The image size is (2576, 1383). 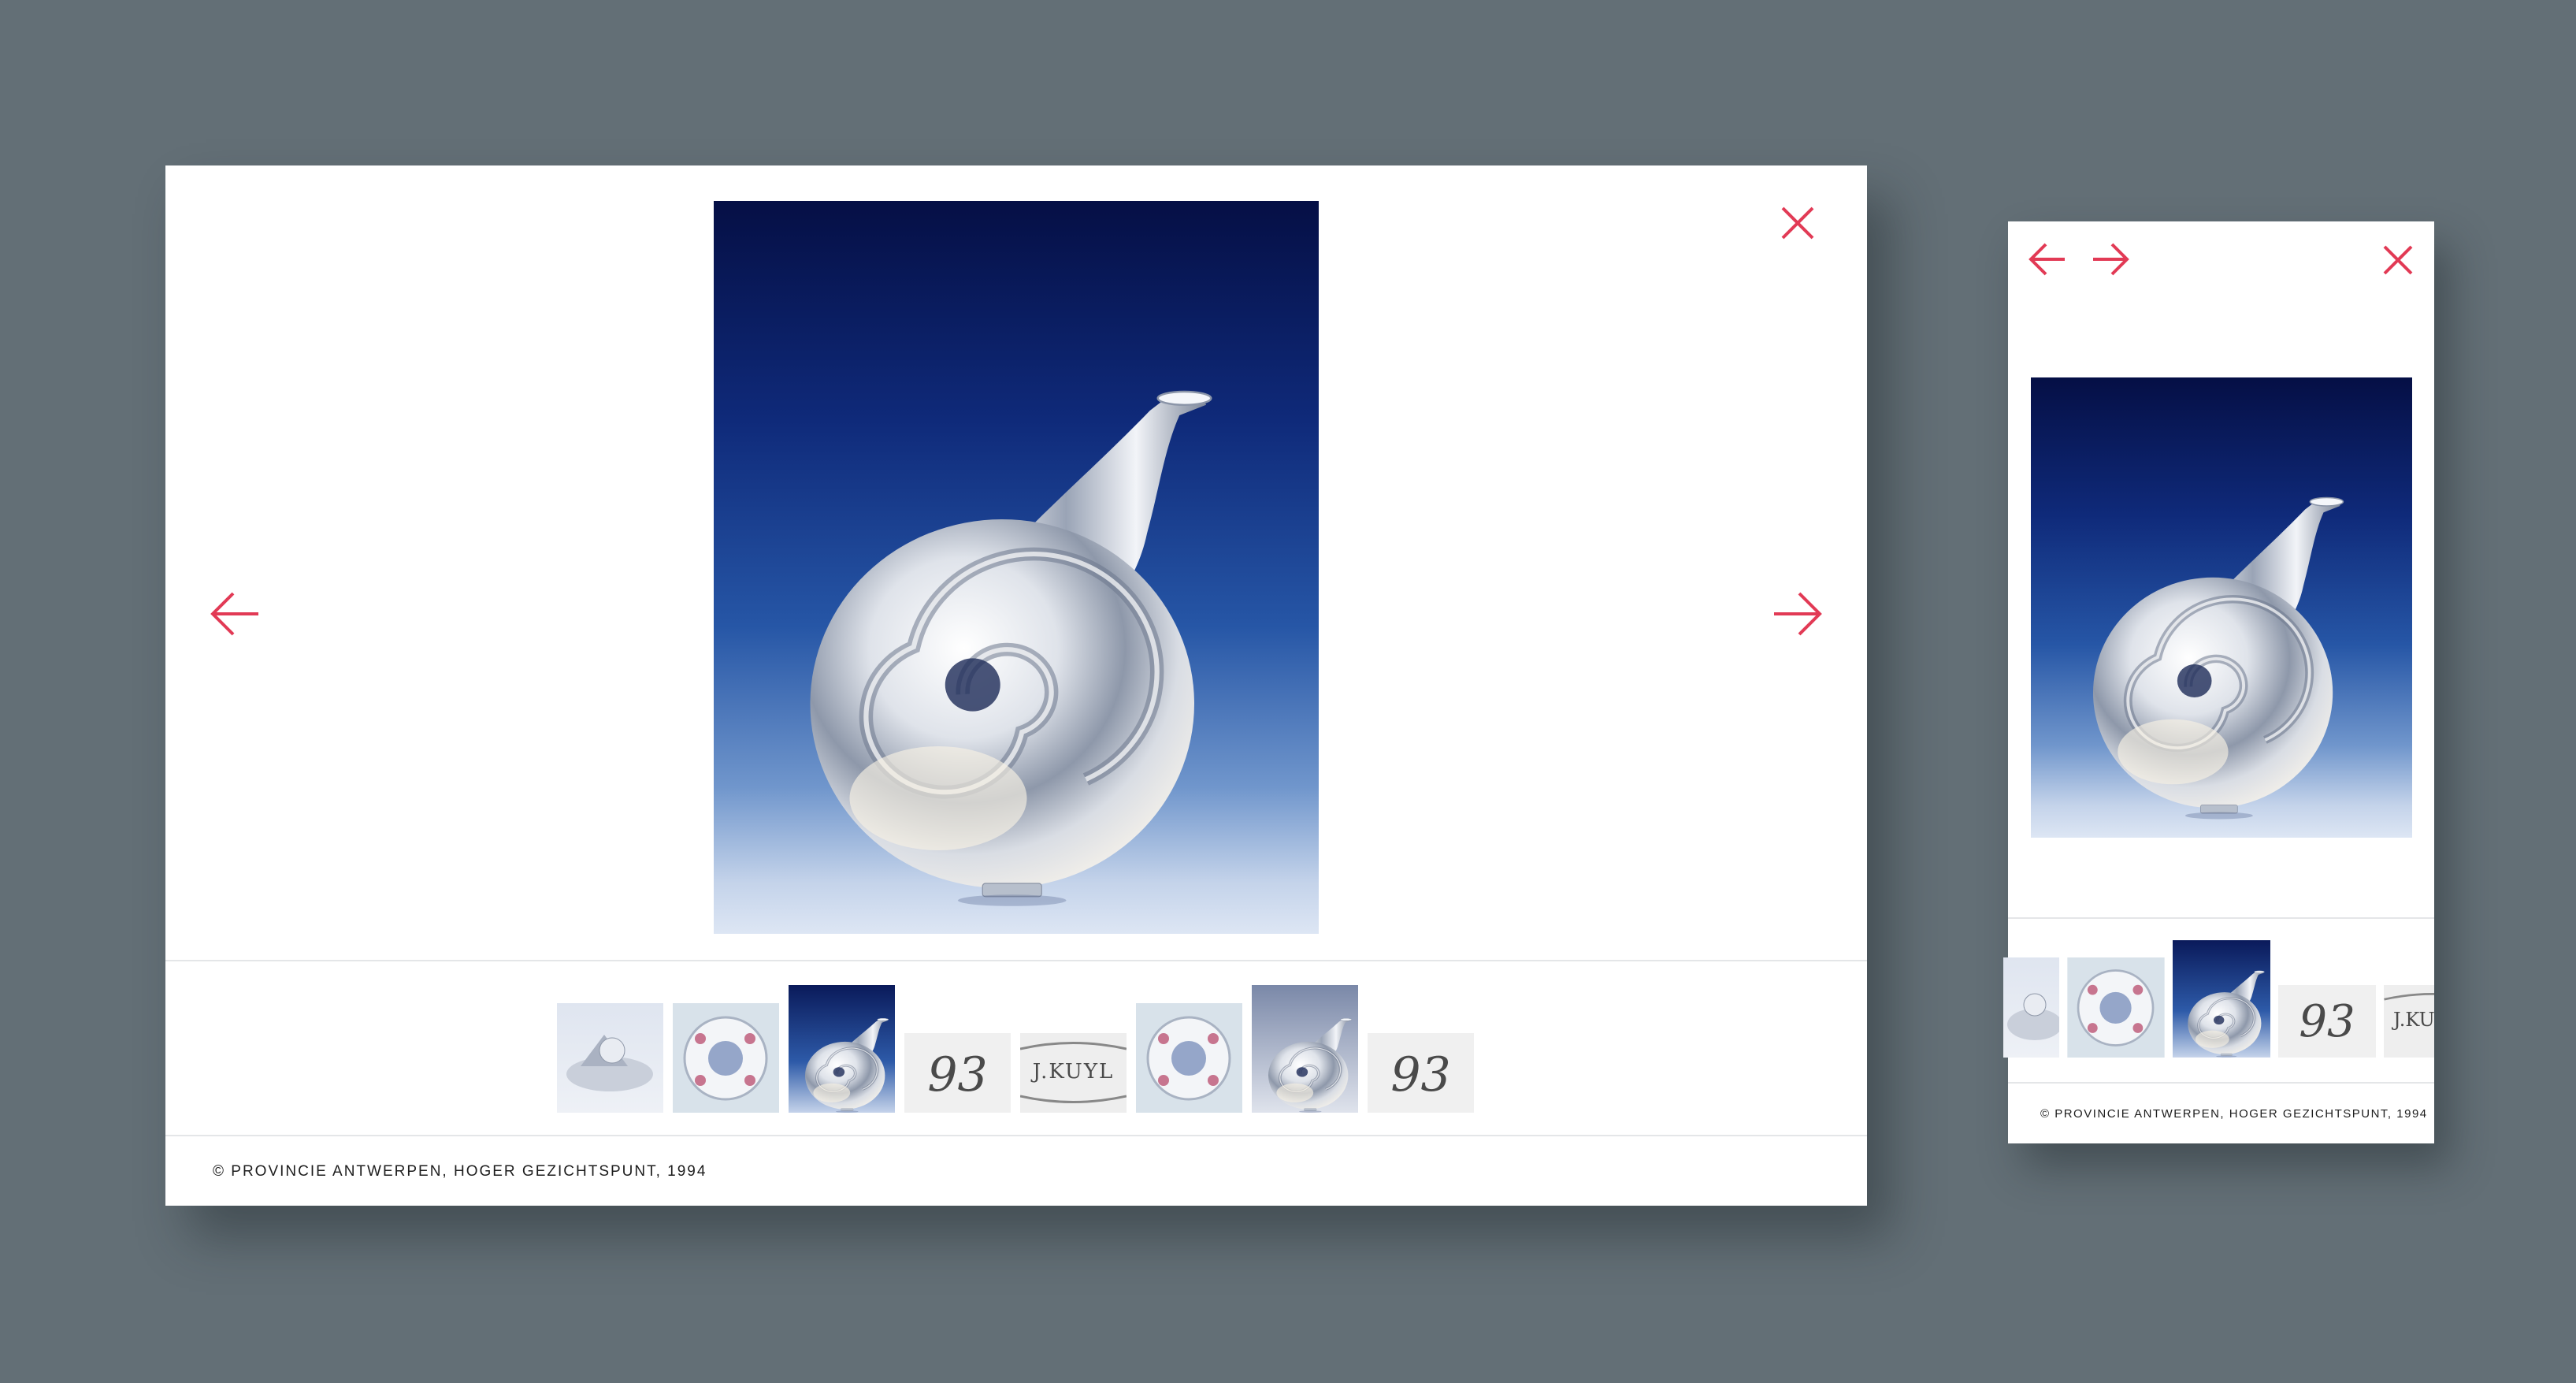 I want to click on thumbnail-strip: 93 J.KUYL 93, so click(x=1015, y=1049).